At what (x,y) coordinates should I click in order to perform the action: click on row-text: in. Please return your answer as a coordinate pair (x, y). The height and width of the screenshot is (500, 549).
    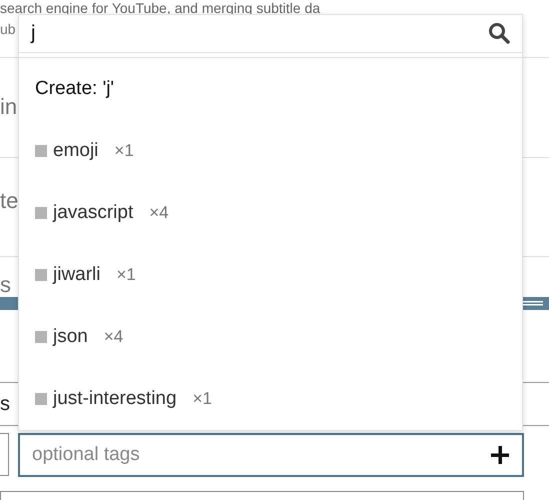
    Looking at the image, I should click on (9, 106).